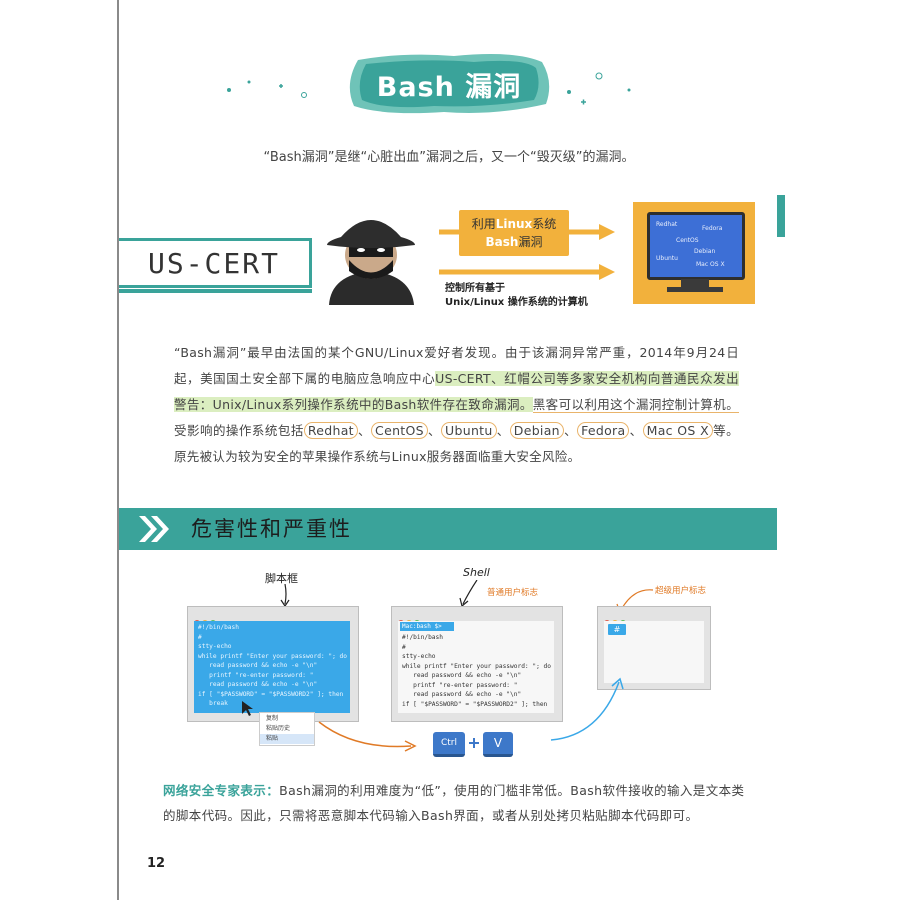 The image size is (900, 900). I want to click on side-tab-marker, so click(781, 216).